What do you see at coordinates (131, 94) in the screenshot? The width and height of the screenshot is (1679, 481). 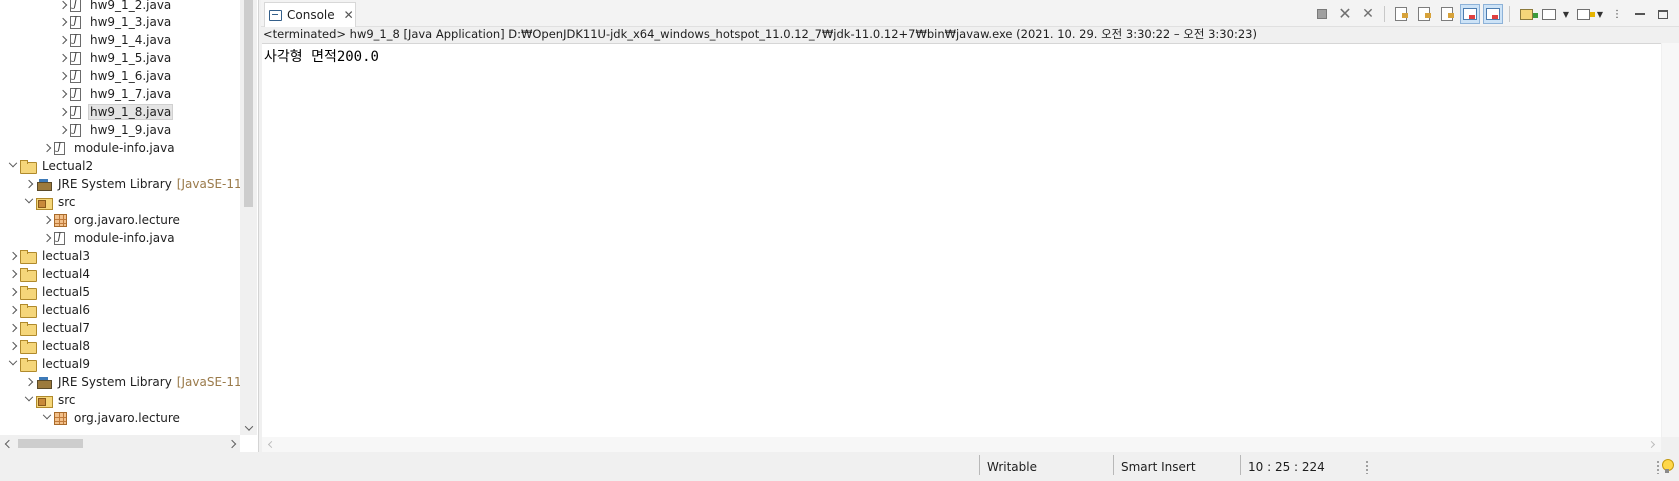 I see `tree-item-label: hw9_1_7.java` at bounding box center [131, 94].